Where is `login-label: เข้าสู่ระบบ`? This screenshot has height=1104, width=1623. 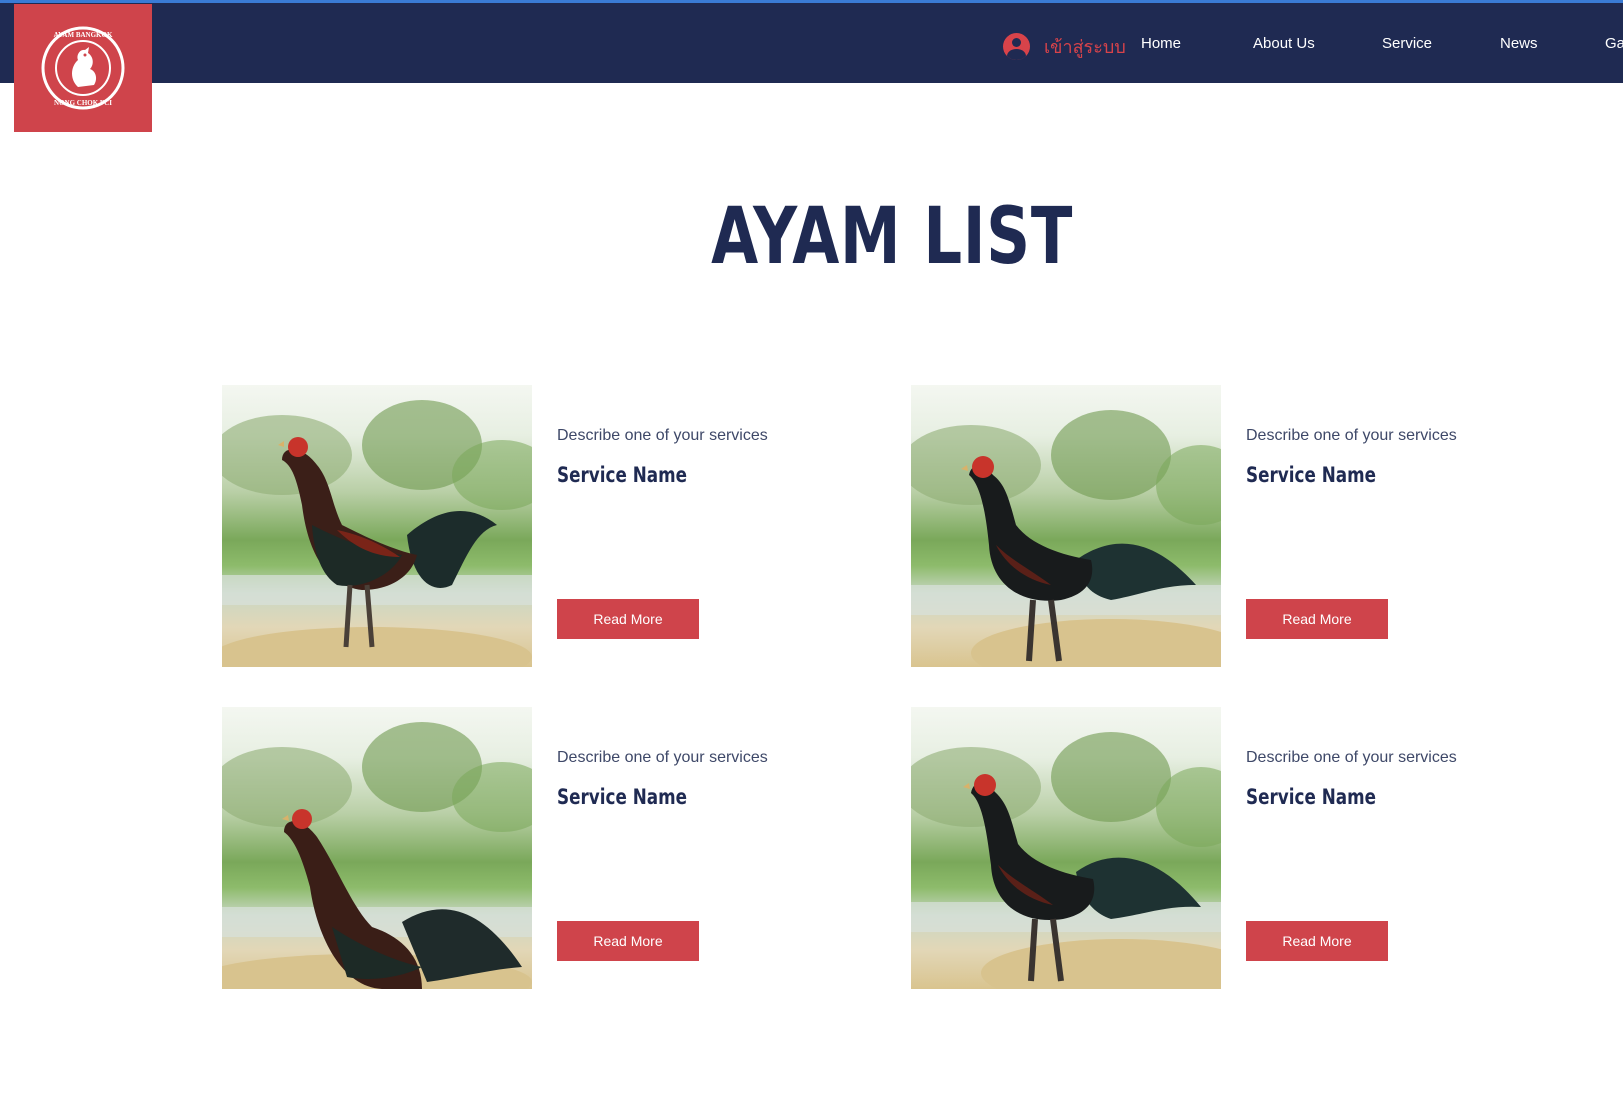
login-label: เข้าสู่ระบบ is located at coordinates (1085, 46).